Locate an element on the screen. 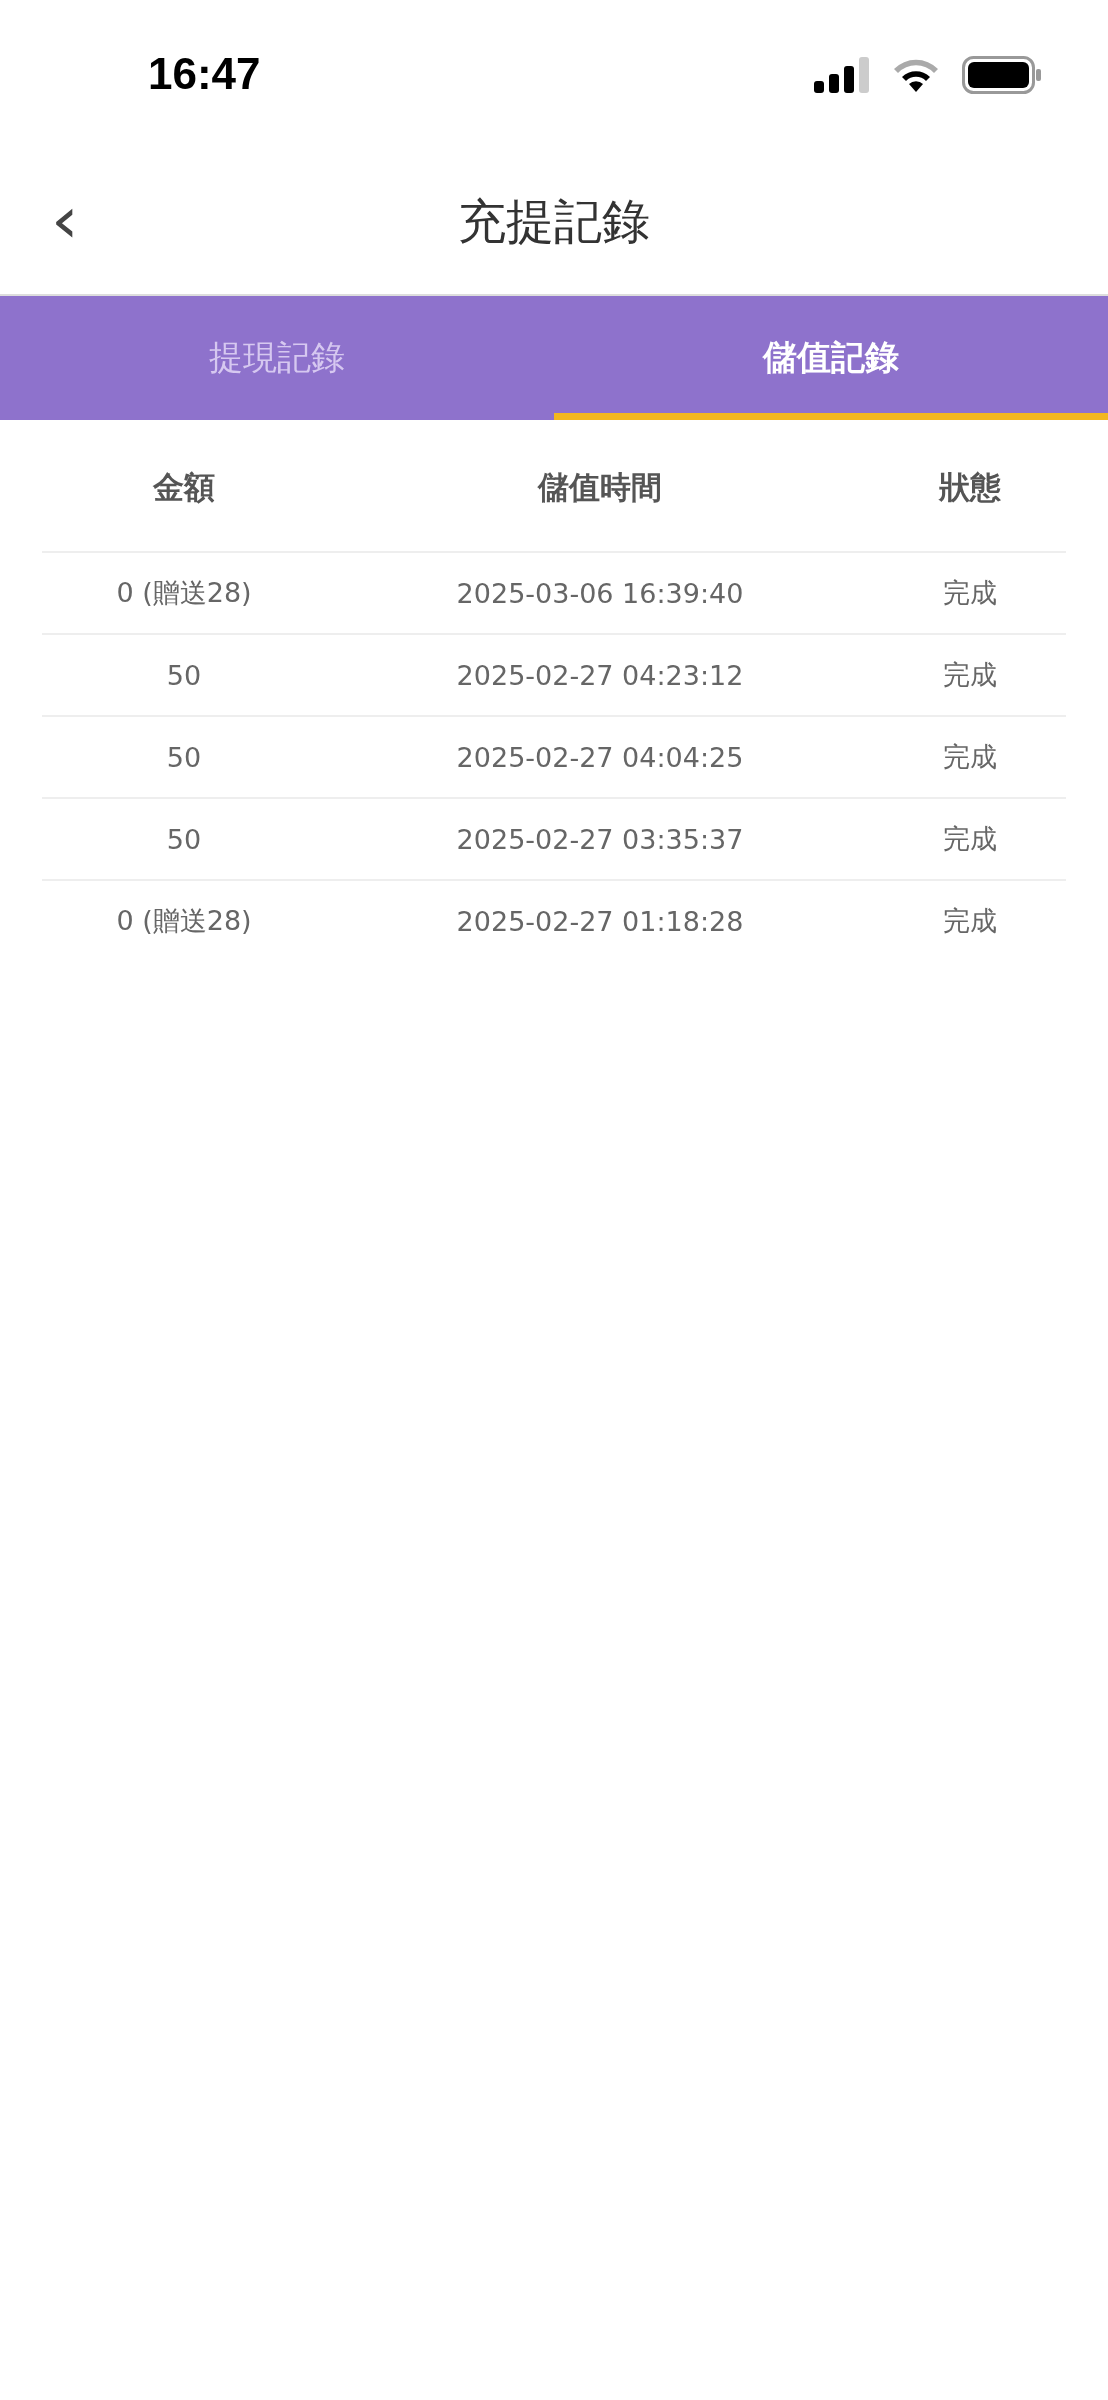  signal-icon is located at coordinates (842, 75).